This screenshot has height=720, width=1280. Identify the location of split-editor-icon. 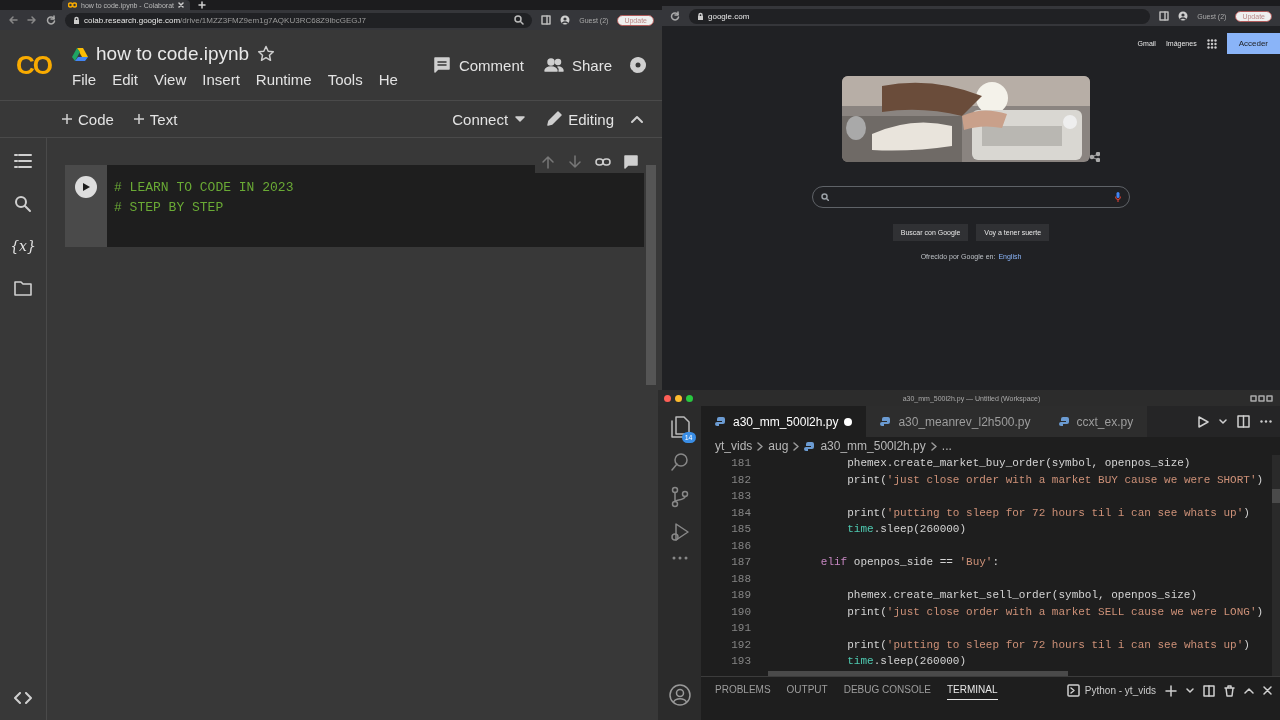
(1243, 421).